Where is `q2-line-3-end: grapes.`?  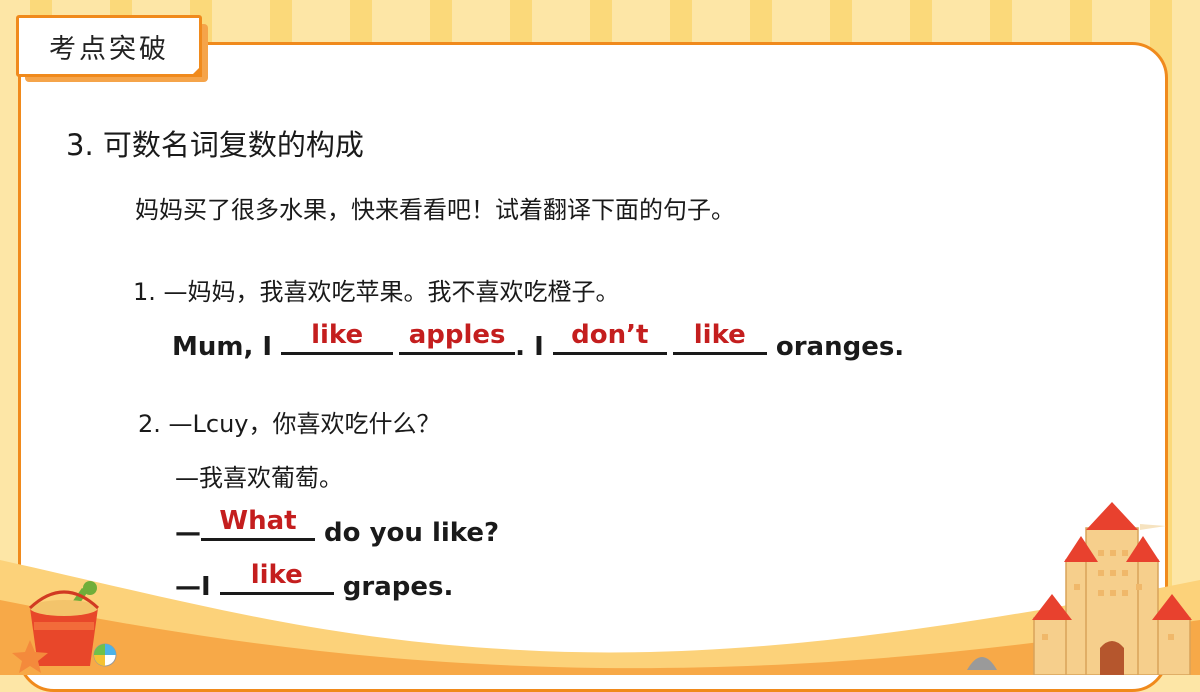 q2-line-3-end: grapes. is located at coordinates (393, 587).